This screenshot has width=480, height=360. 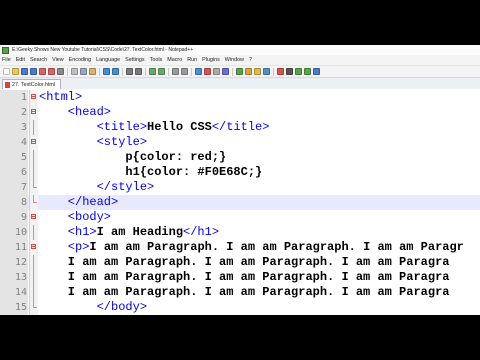 I want to click on notepad-app-icon, so click(x=5, y=50).